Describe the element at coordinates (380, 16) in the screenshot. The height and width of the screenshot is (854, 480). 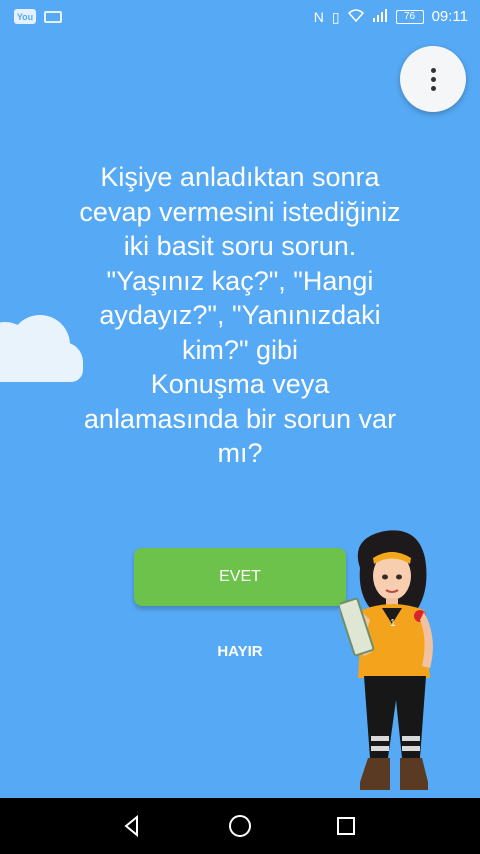
I see `signal-icon` at that location.